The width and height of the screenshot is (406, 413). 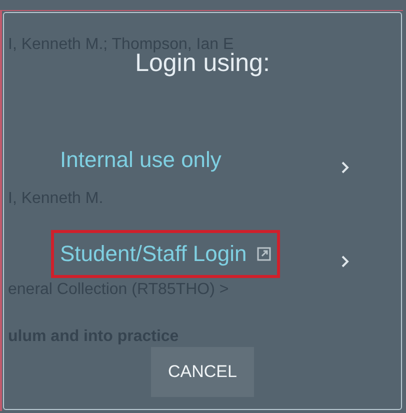 I want to click on login-option: Student/Staff Login, so click(x=165, y=254).